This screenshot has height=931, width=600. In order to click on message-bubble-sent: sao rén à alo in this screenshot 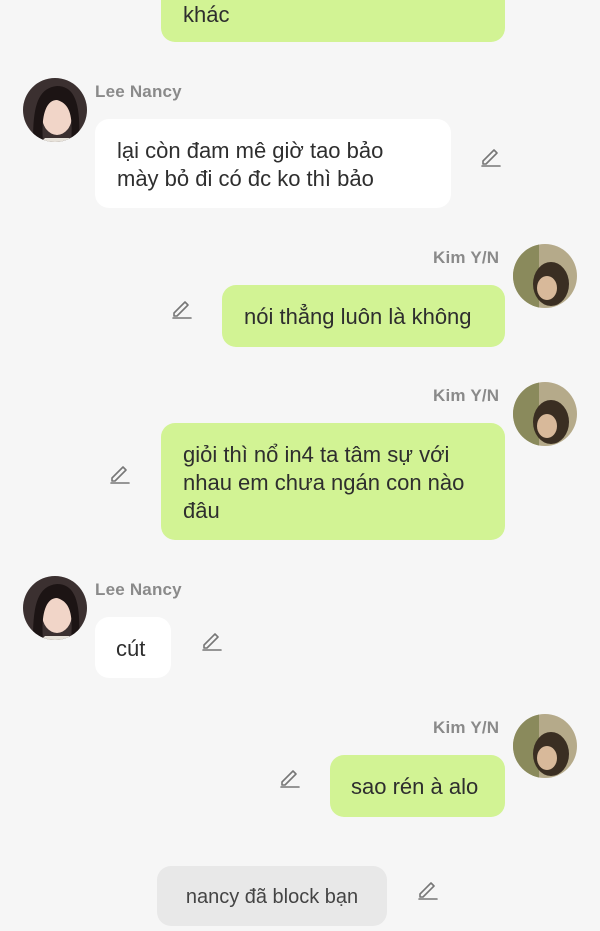, I will do `click(417, 786)`.